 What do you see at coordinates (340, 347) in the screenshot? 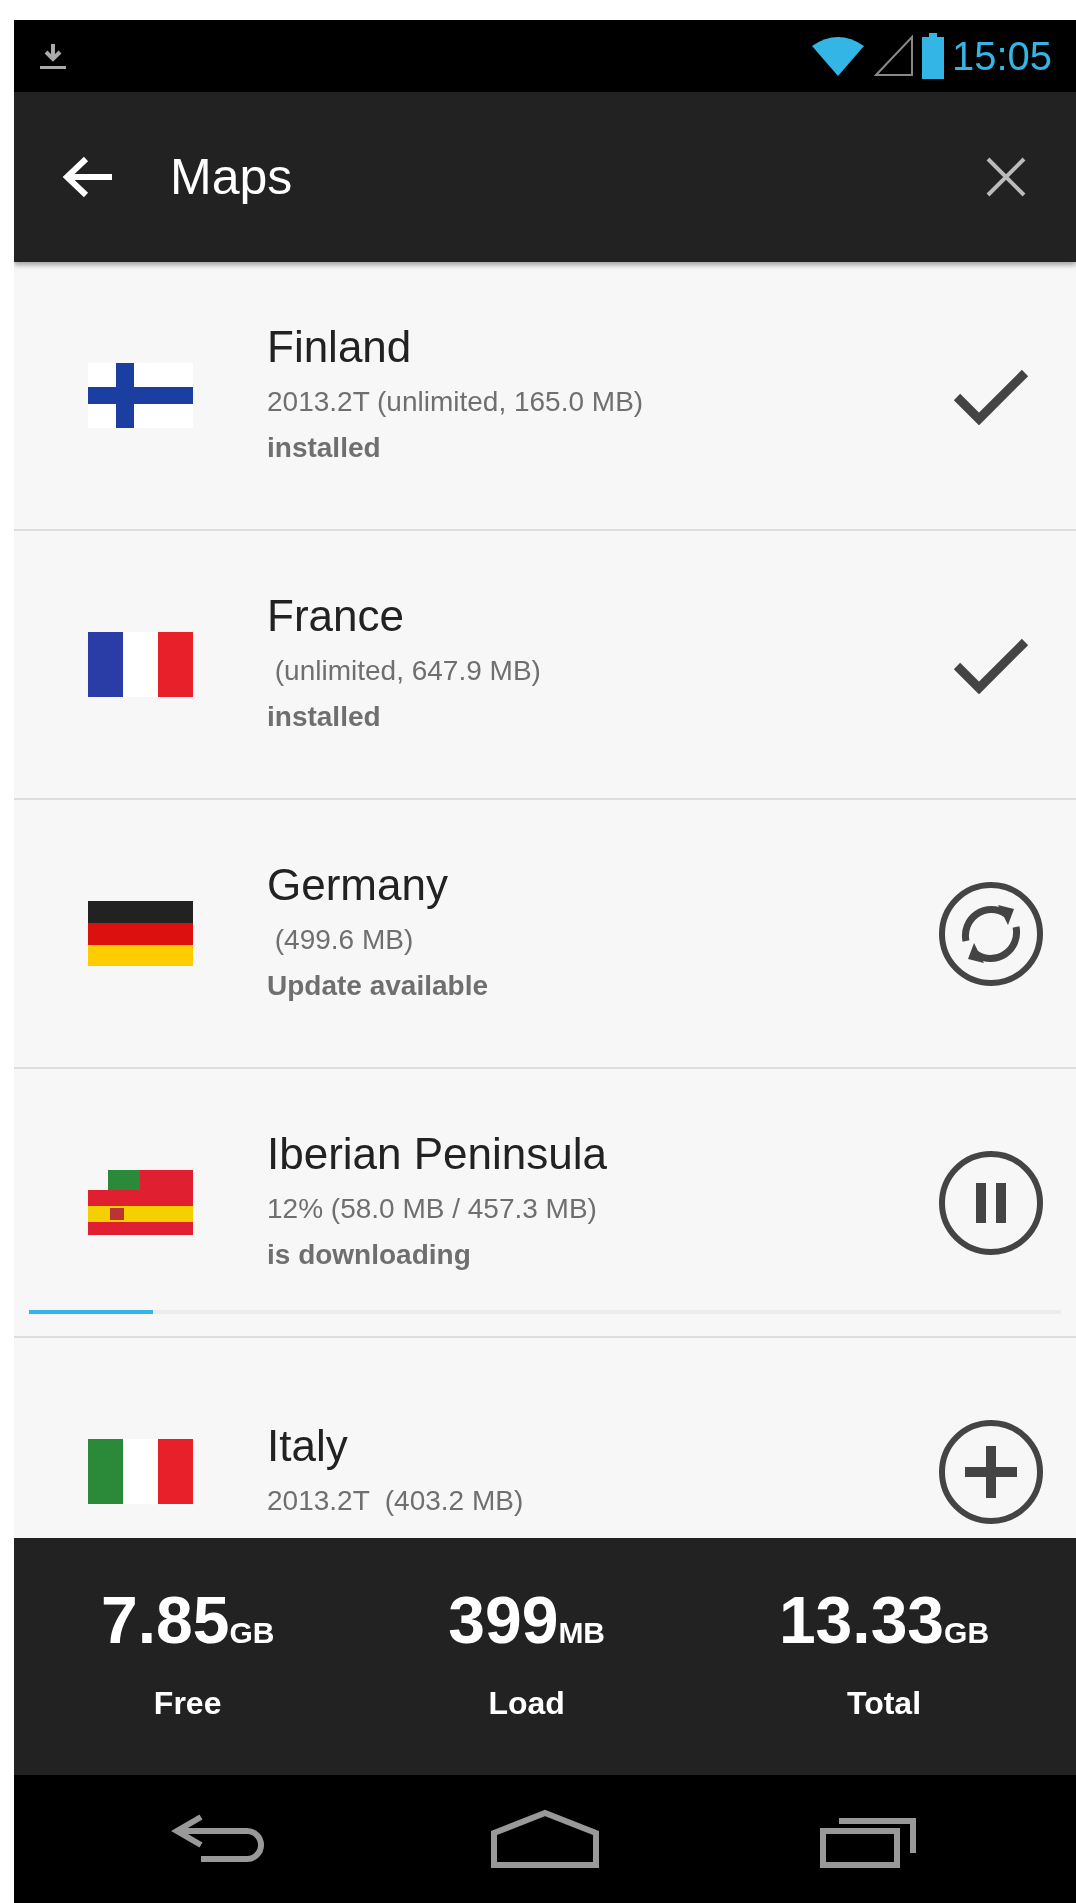
I see `map-name: Finland` at bounding box center [340, 347].